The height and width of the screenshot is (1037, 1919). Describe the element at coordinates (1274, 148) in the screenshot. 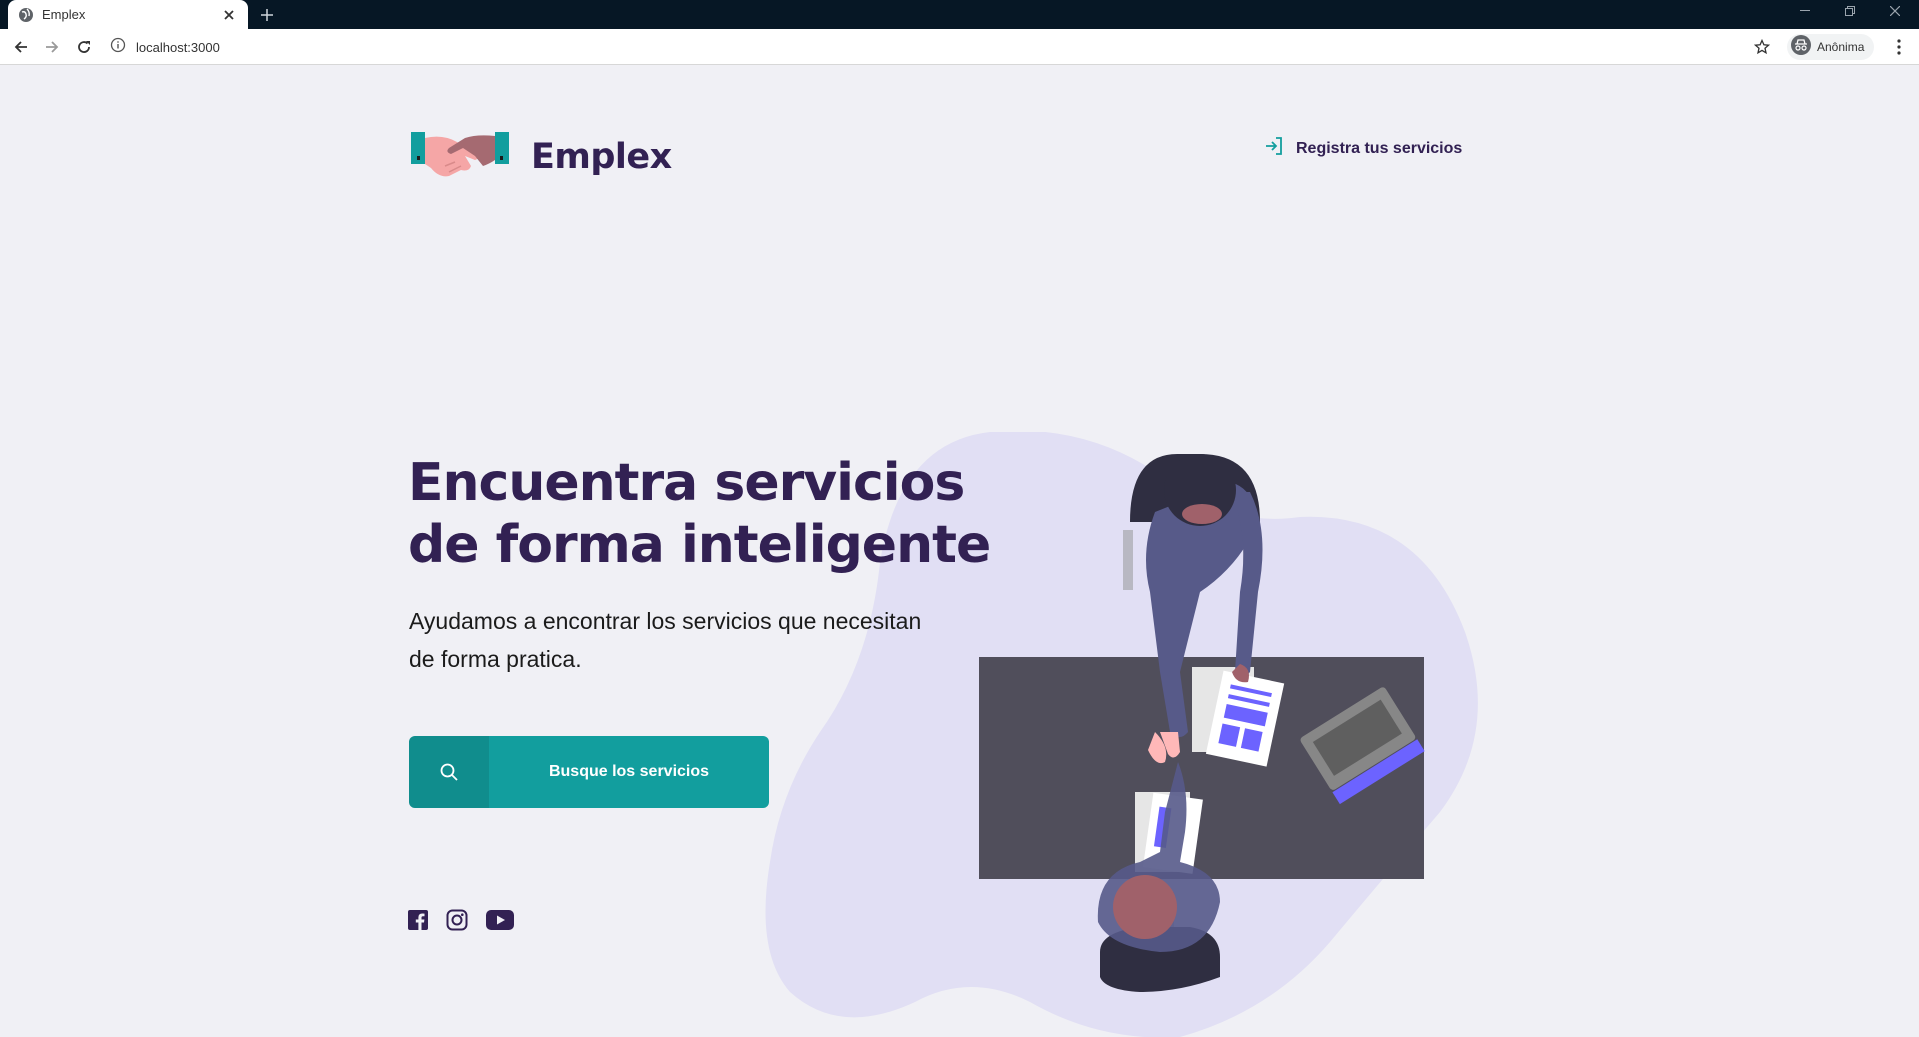

I see `log-in-icon` at that location.